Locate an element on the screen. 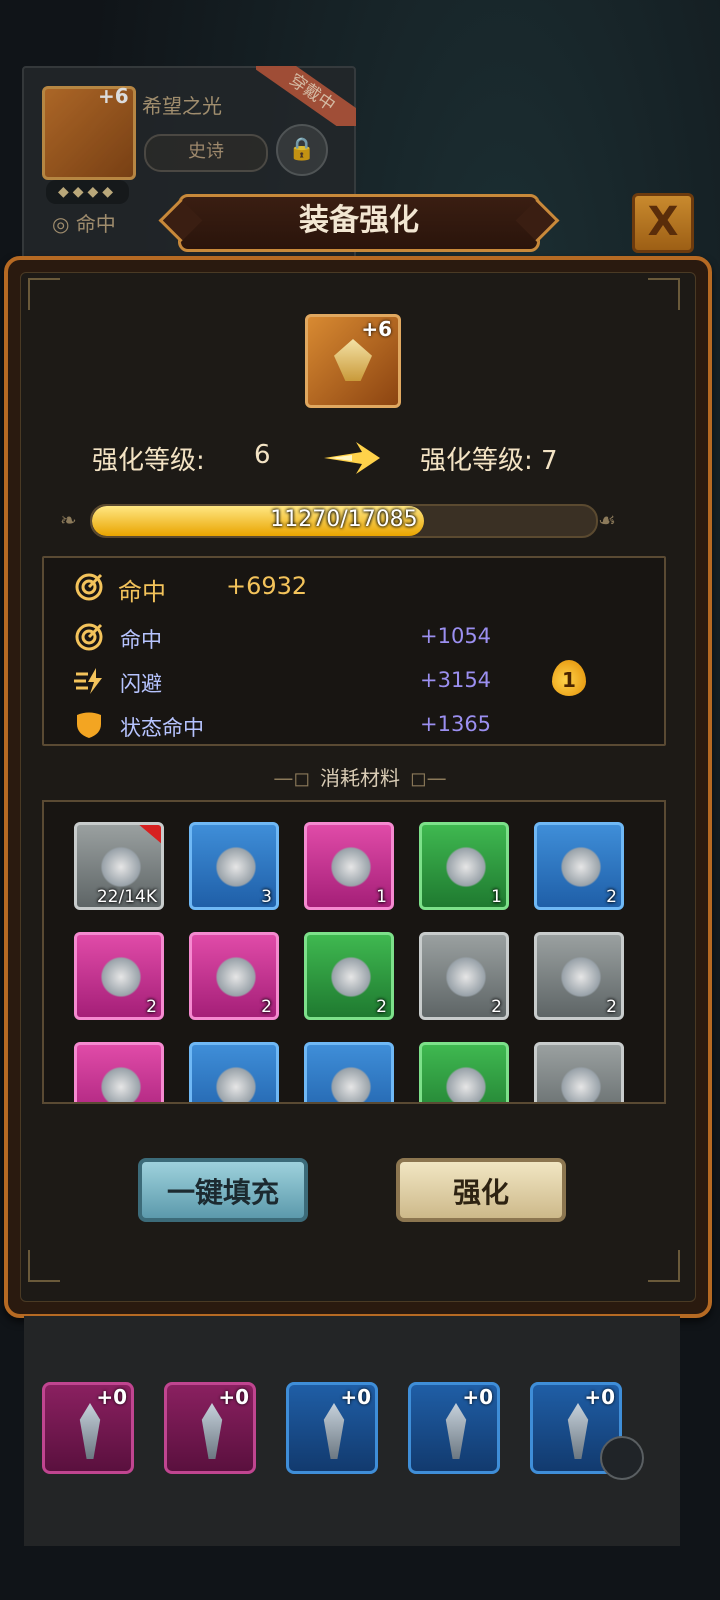 This screenshot has height=1600, width=720. material-slot-crystal: 22/14K is located at coordinates (119, 866).